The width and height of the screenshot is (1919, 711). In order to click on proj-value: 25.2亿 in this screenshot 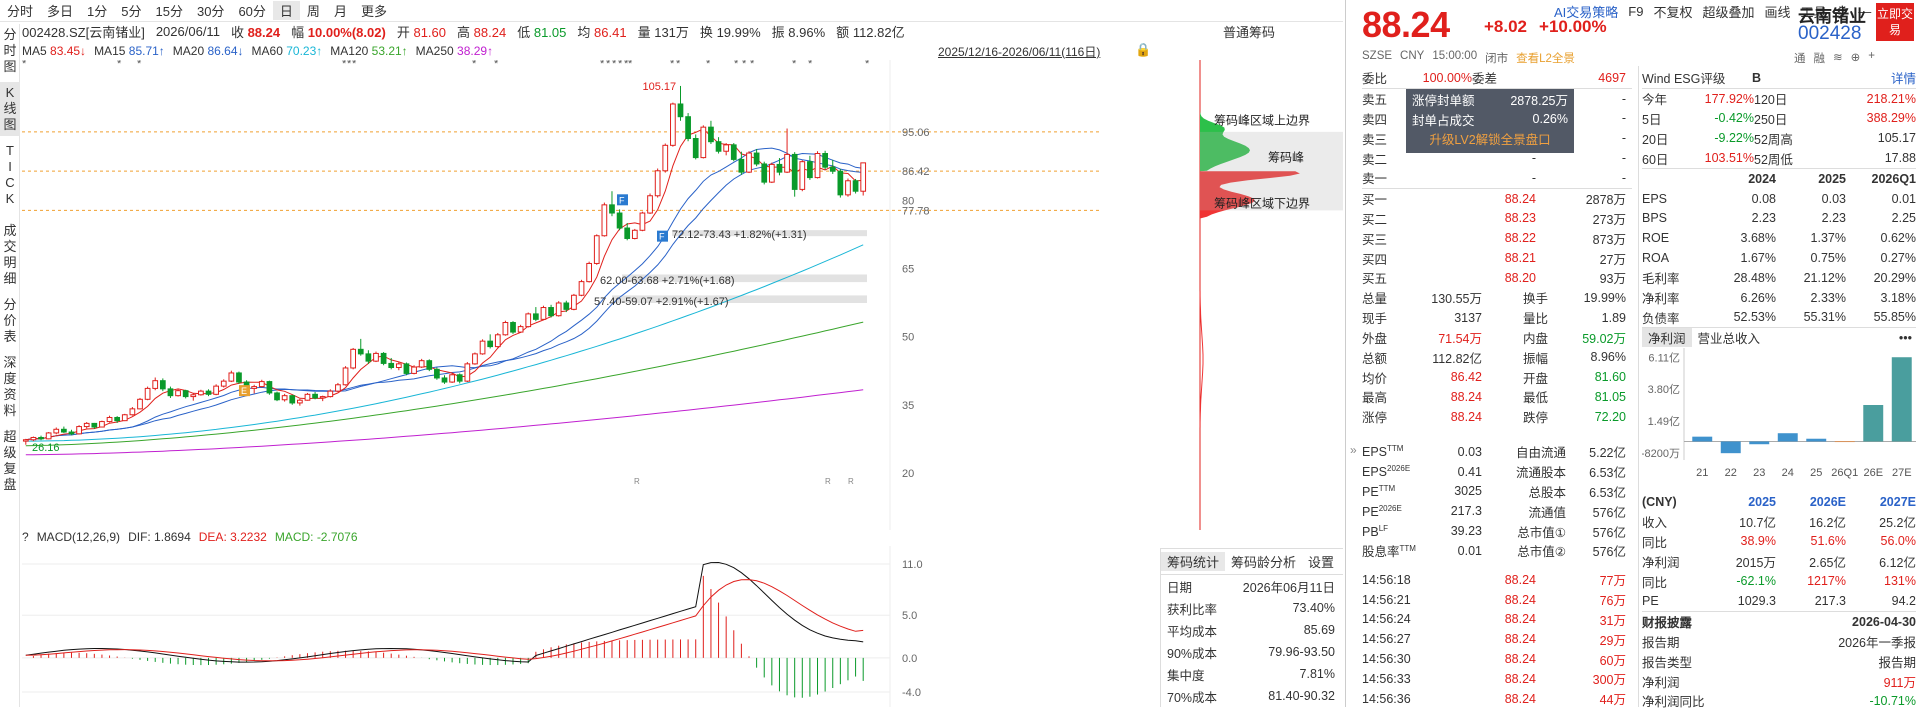, I will do `click(1897, 523)`.